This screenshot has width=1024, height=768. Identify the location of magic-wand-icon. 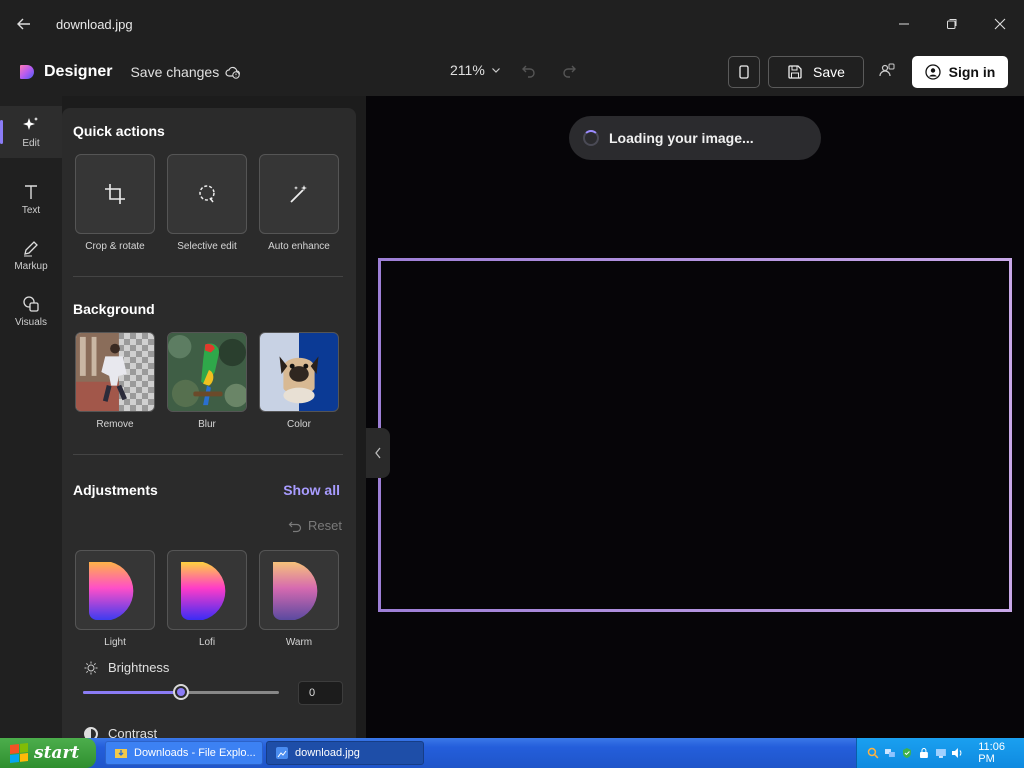
(298, 194).